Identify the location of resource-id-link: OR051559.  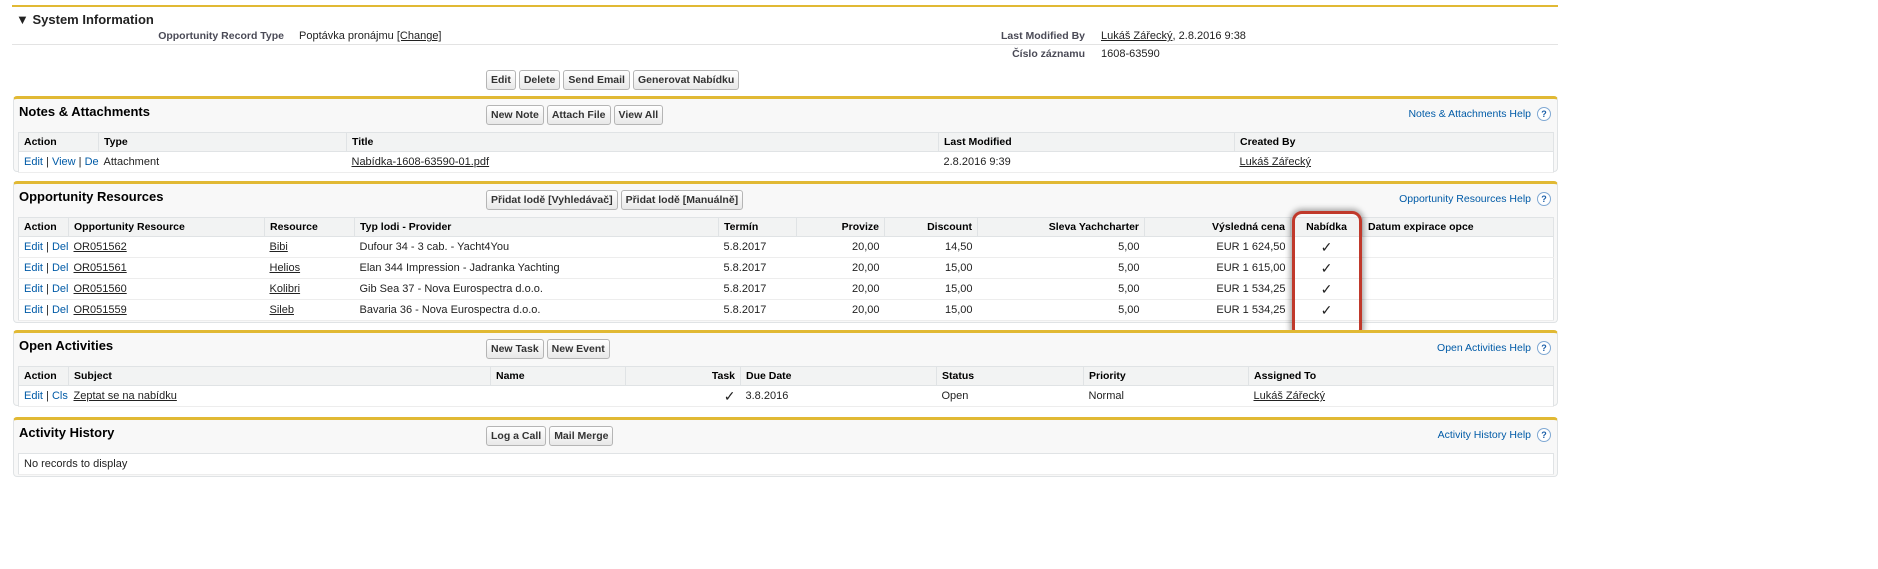
(100, 310).